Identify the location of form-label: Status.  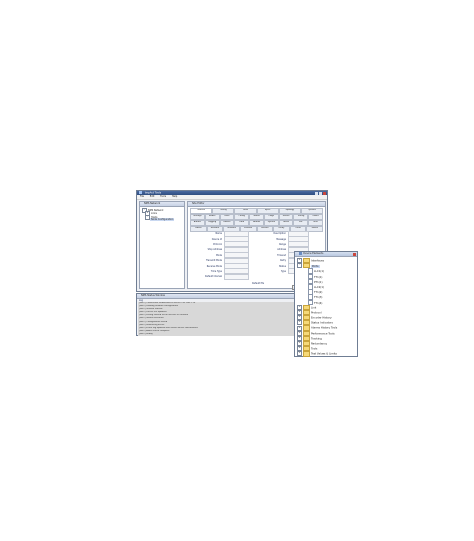
(282, 266).